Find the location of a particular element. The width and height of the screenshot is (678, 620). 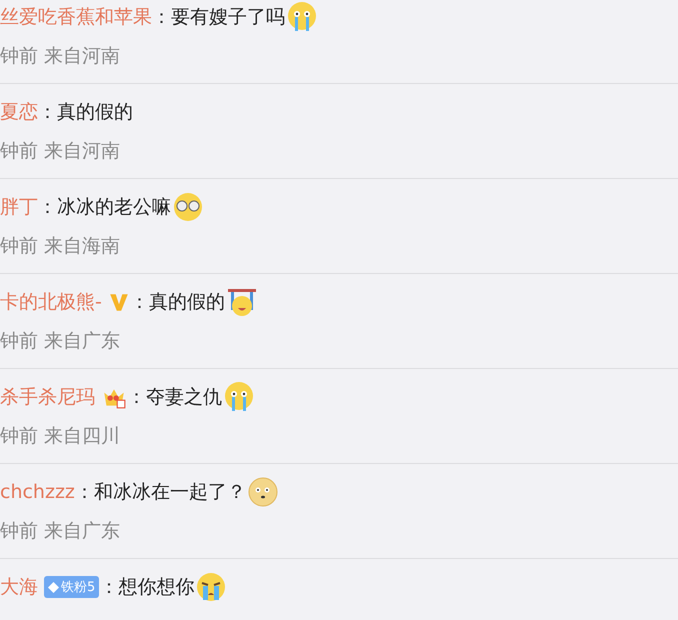

user-name: 杀手杀尼玛 is located at coordinates (47, 397).